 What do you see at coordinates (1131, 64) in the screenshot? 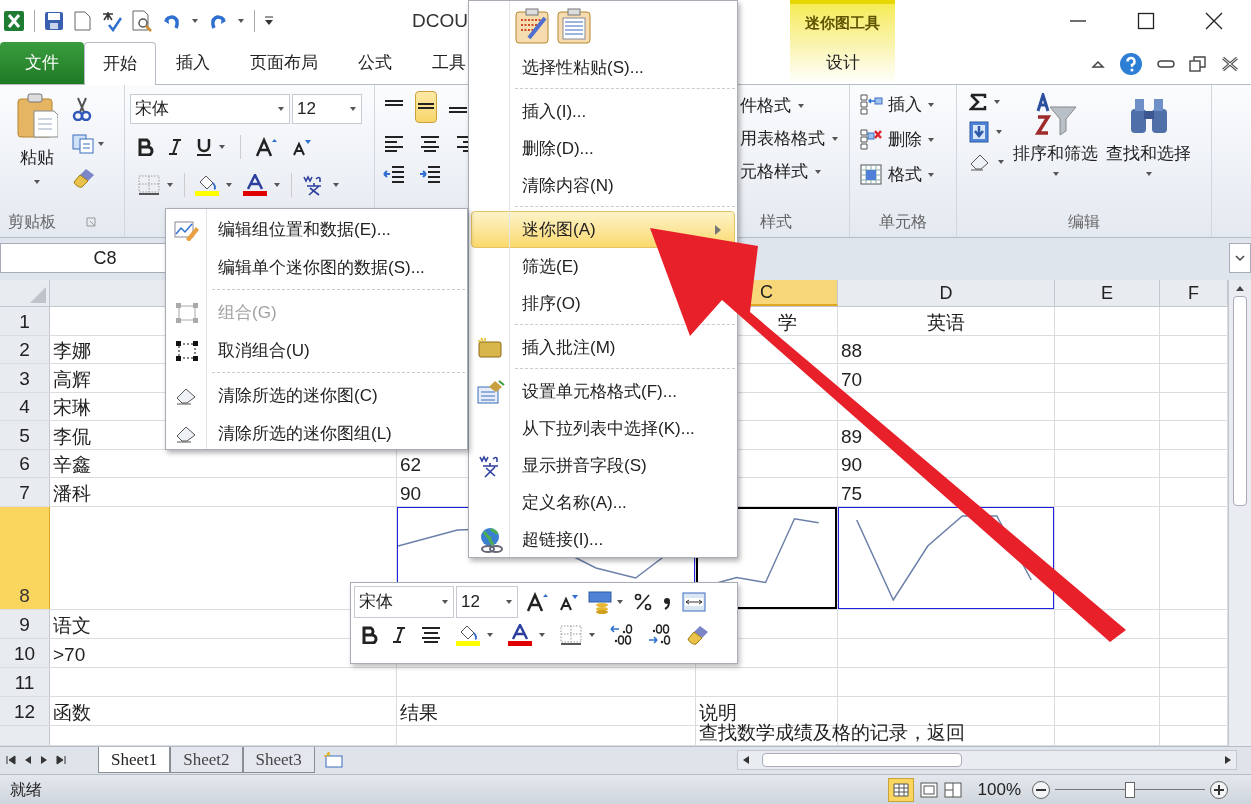
I see `help-icon` at bounding box center [1131, 64].